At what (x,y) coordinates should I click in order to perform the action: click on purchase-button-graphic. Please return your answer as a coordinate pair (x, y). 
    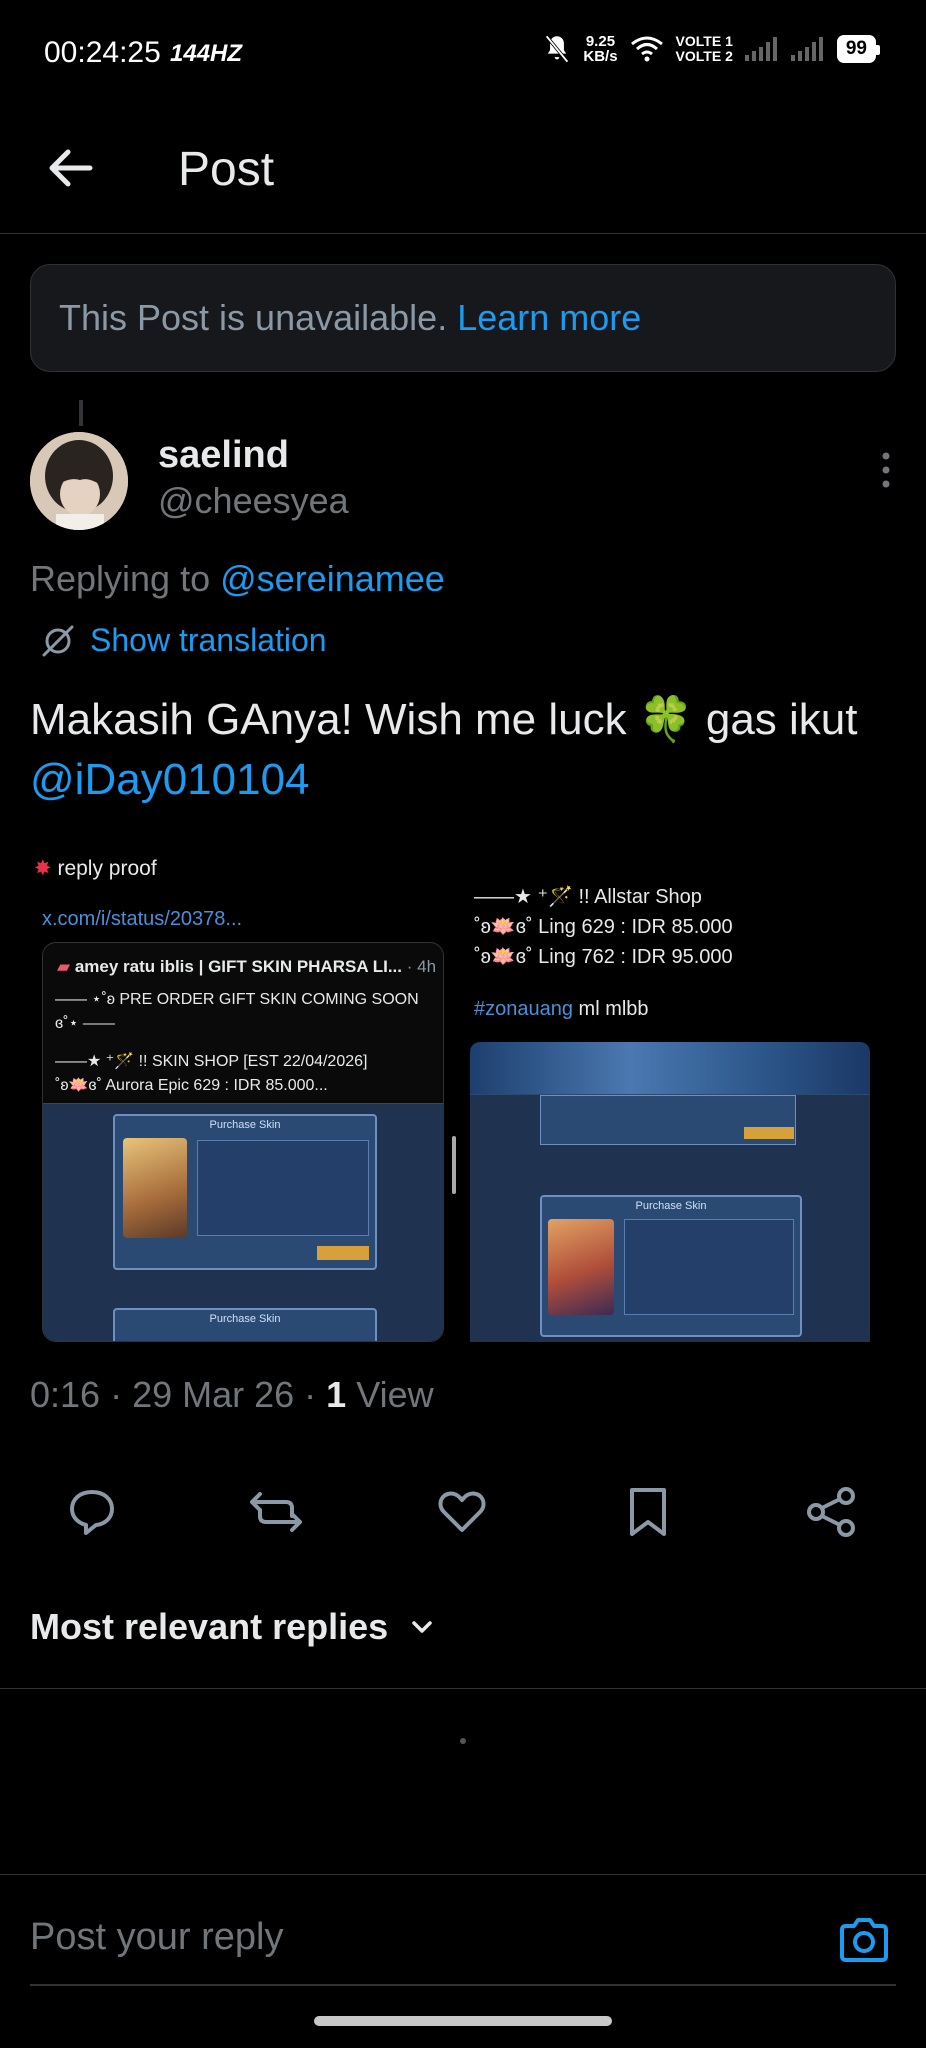
    Looking at the image, I should click on (343, 1253).